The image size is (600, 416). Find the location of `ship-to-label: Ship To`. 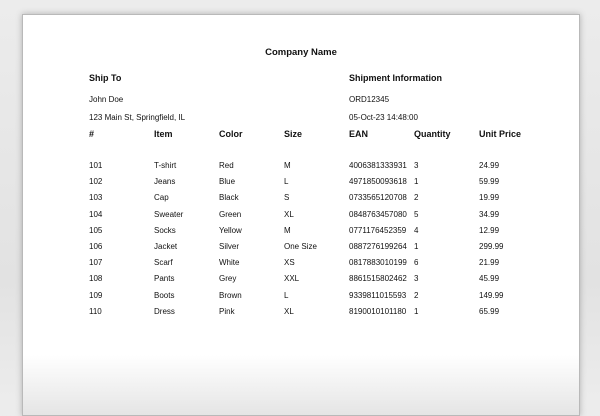

ship-to-label: Ship To is located at coordinates (105, 78).